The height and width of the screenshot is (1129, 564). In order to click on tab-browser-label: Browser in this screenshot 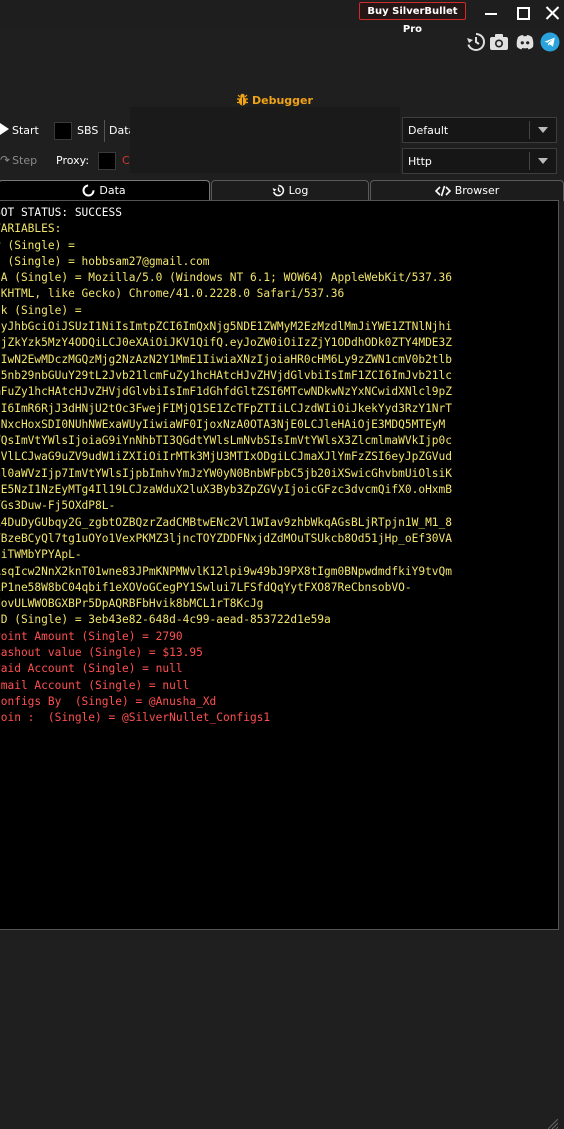, I will do `click(477, 190)`.